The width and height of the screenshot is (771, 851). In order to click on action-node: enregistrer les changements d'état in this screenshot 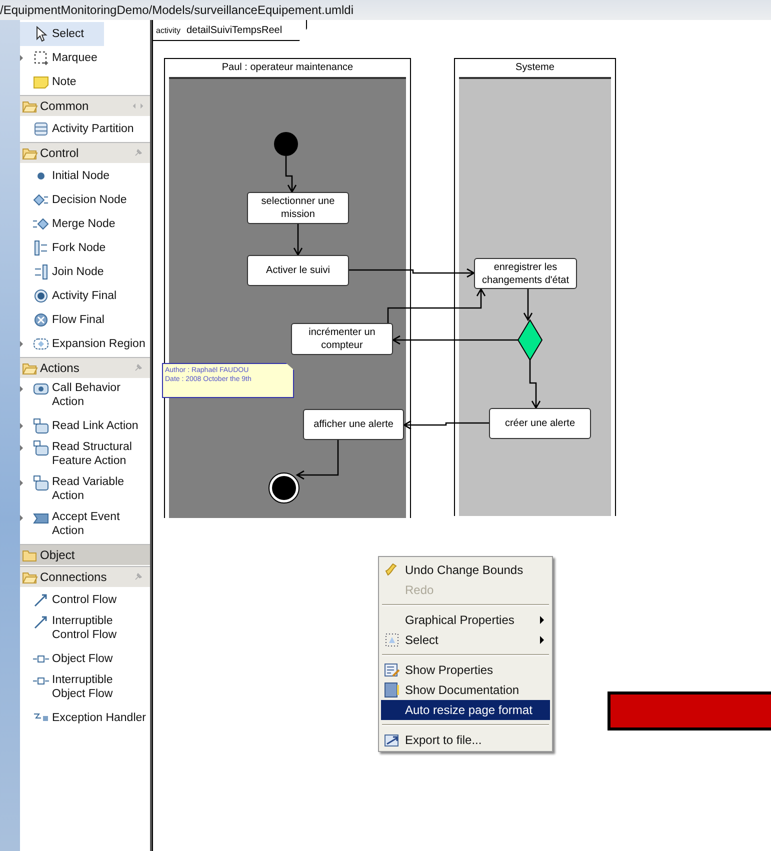, I will do `click(525, 273)`.